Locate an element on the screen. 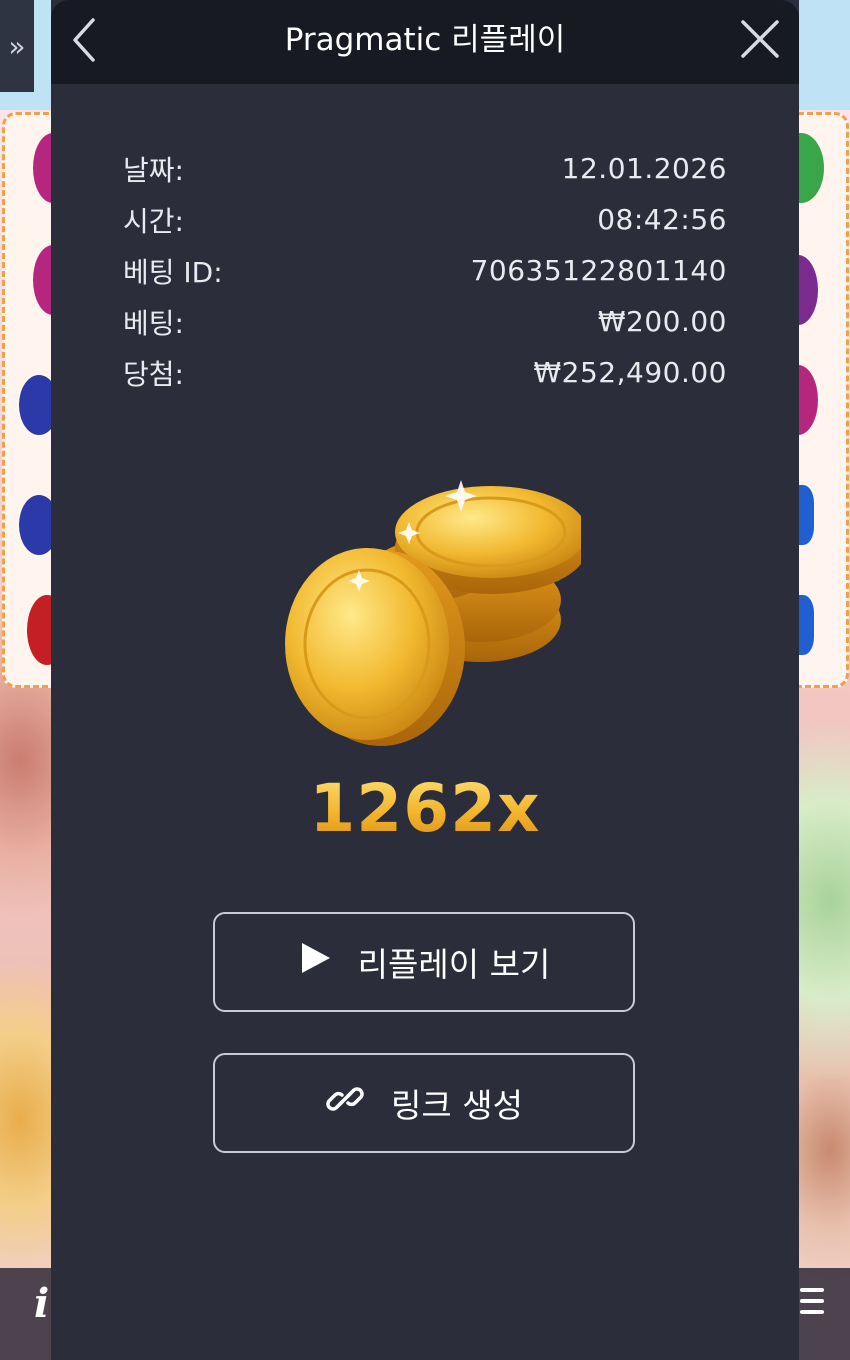 This screenshot has width=850, height=1360. detail-value: ₩252,490.00 is located at coordinates (630, 372).